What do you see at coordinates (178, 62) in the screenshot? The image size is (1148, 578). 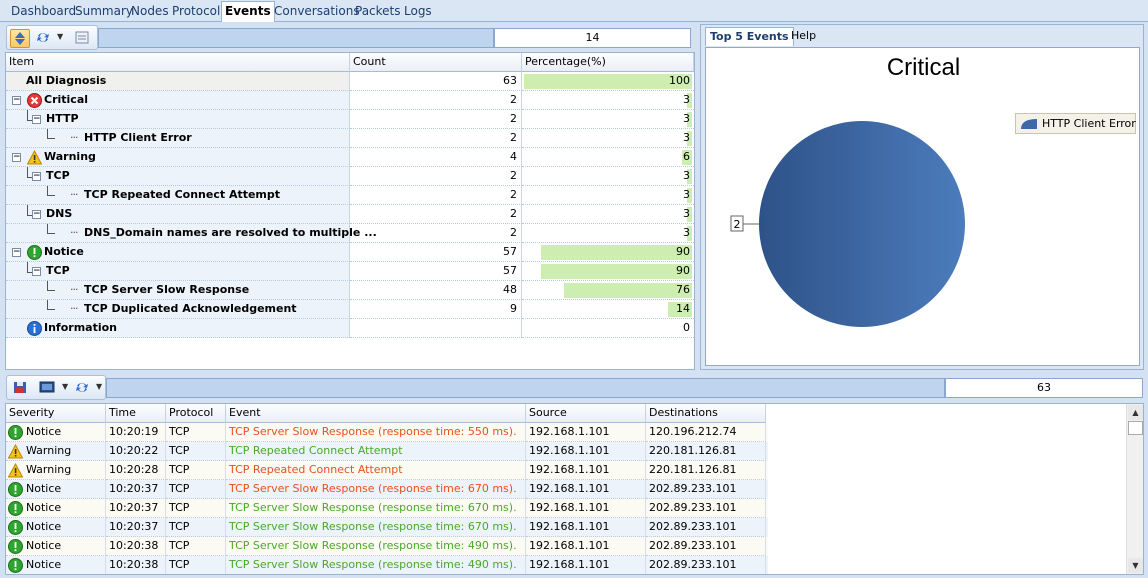 I see `column-header-item: Item` at bounding box center [178, 62].